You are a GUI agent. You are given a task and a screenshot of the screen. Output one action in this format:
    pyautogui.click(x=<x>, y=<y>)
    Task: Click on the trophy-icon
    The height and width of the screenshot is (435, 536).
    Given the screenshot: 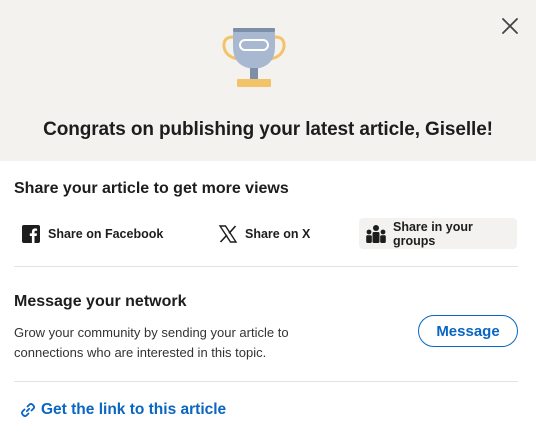 What is the action you would take?
    pyautogui.click(x=254, y=57)
    